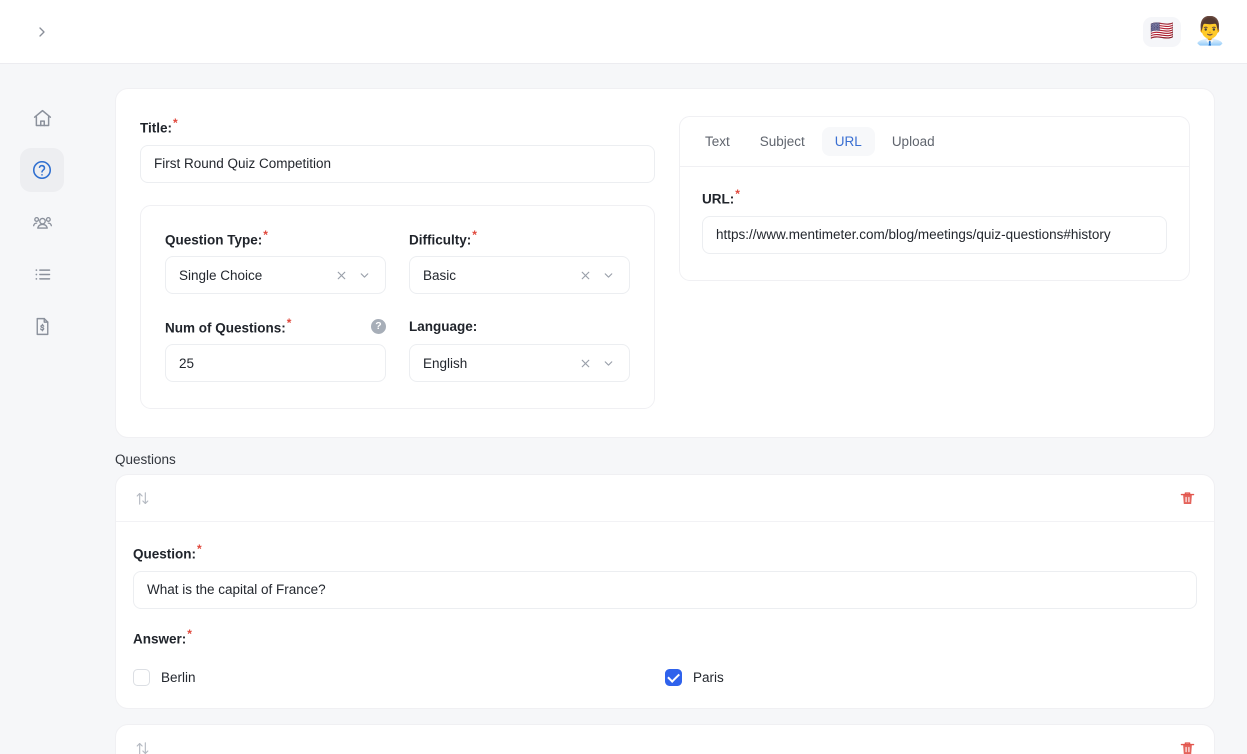  I want to click on source-tabs: Text Subject URL Upload, so click(934, 142).